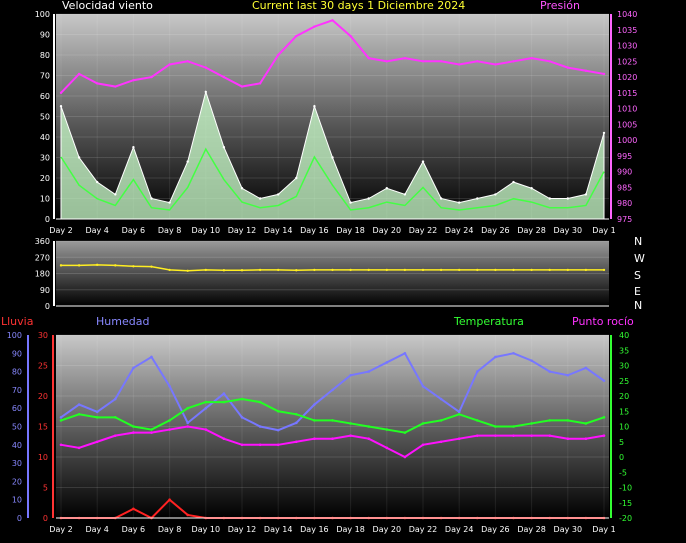 This screenshot has height=543, width=686. Describe the element at coordinates (314, 230) in the screenshot. I see `wind-x-tick-label: Day 16` at that location.